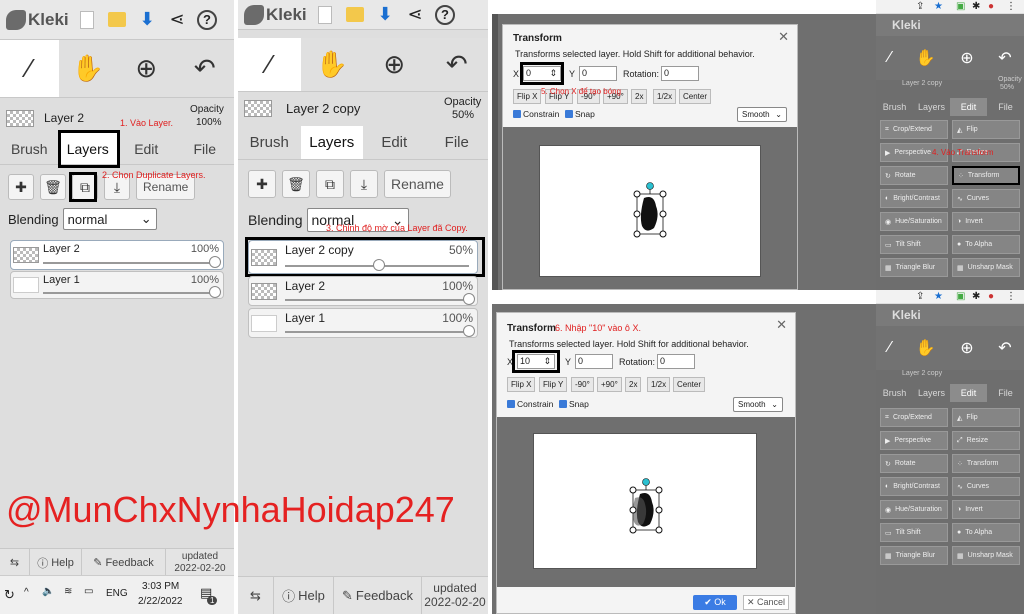  Describe the element at coordinates (914, 417) in the screenshot. I see `crop-extend-button: ⌗ Crop/Extend` at that location.